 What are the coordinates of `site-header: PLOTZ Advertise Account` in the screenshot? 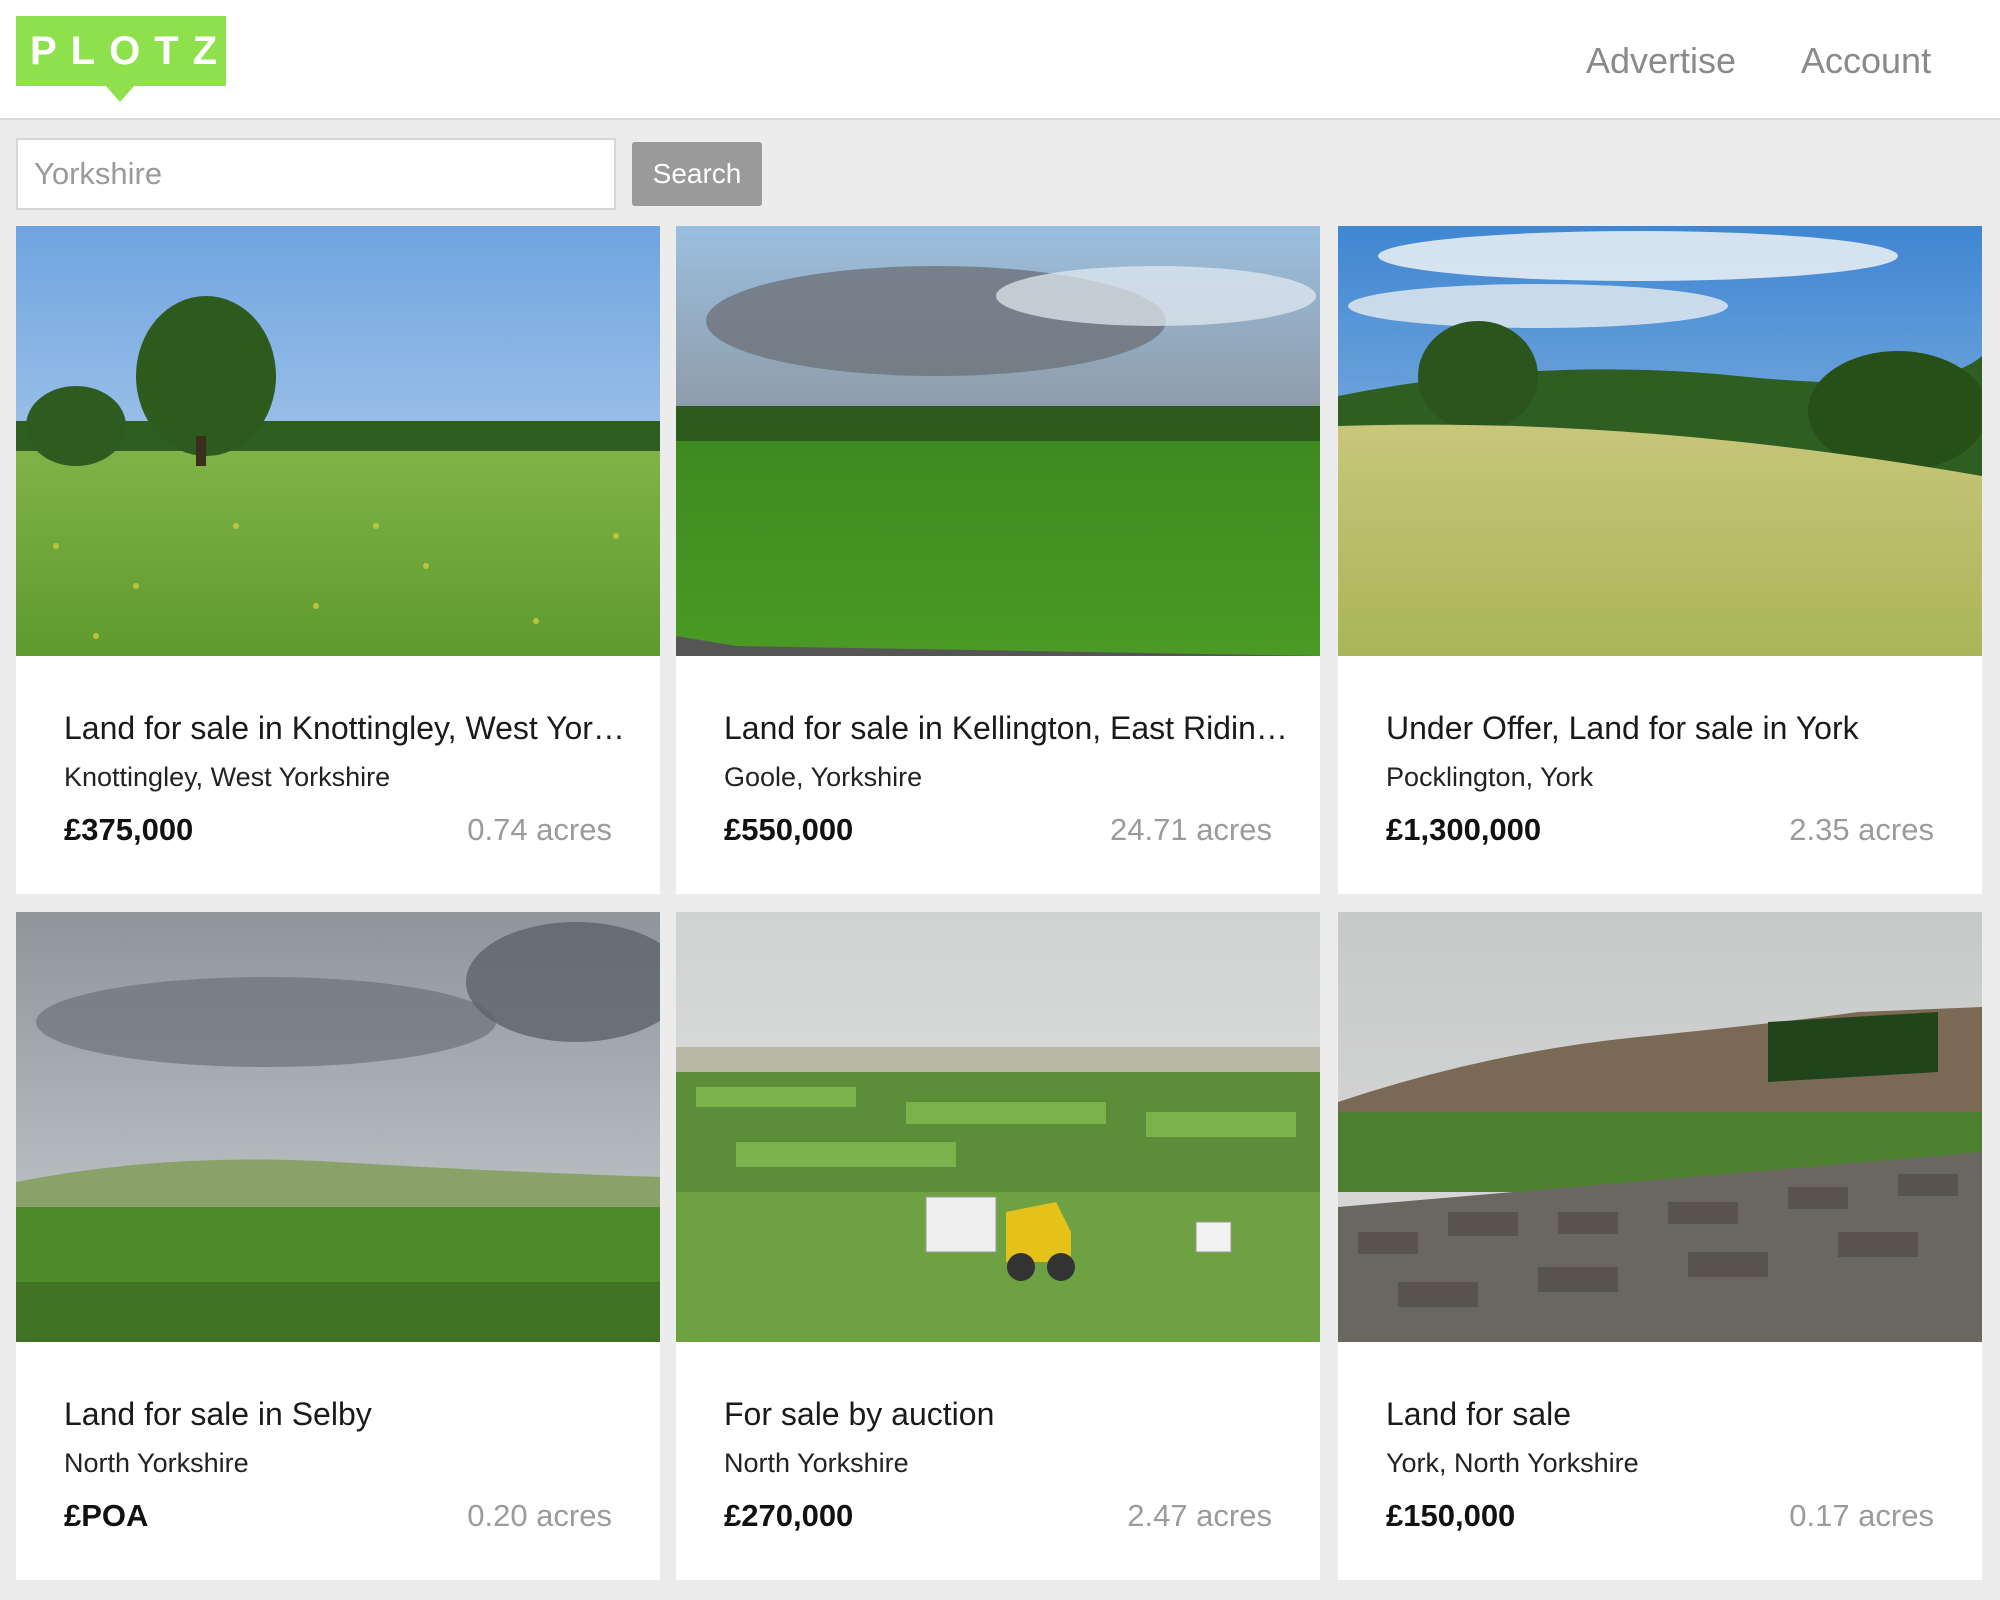 It's located at (1000, 60).